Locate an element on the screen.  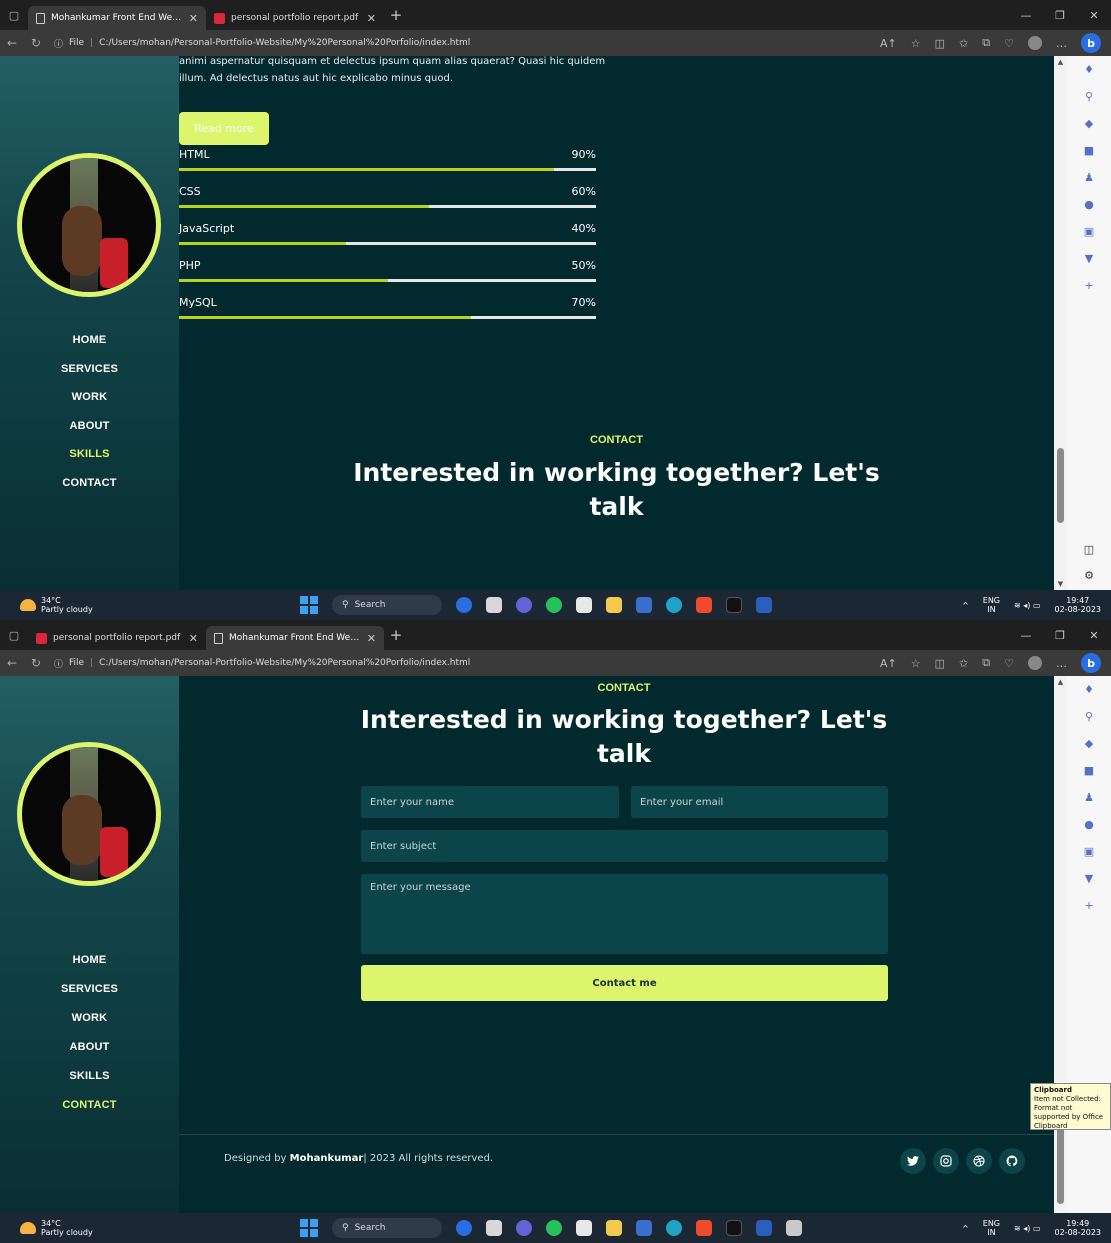
split-screen-icon: ◫ is located at coordinates (940, 663).